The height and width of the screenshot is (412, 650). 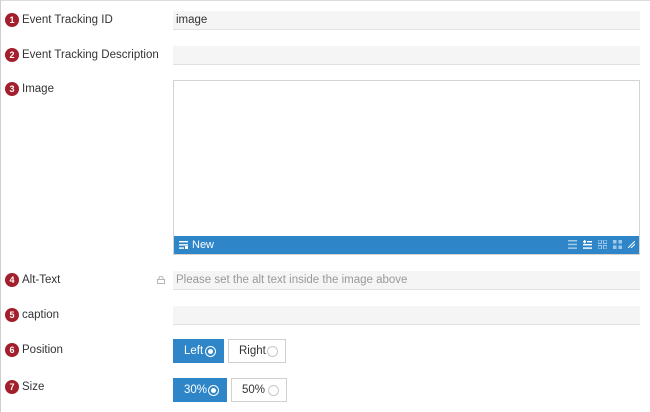 I want to click on new-image-button: New, so click(x=196, y=245).